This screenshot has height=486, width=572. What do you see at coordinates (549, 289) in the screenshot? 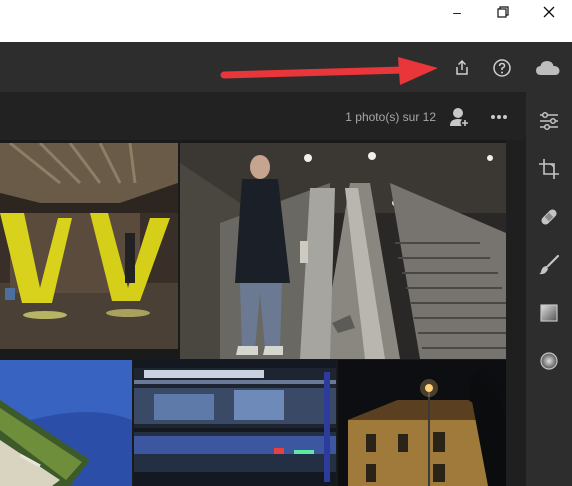
I see `edit-panel` at bounding box center [549, 289].